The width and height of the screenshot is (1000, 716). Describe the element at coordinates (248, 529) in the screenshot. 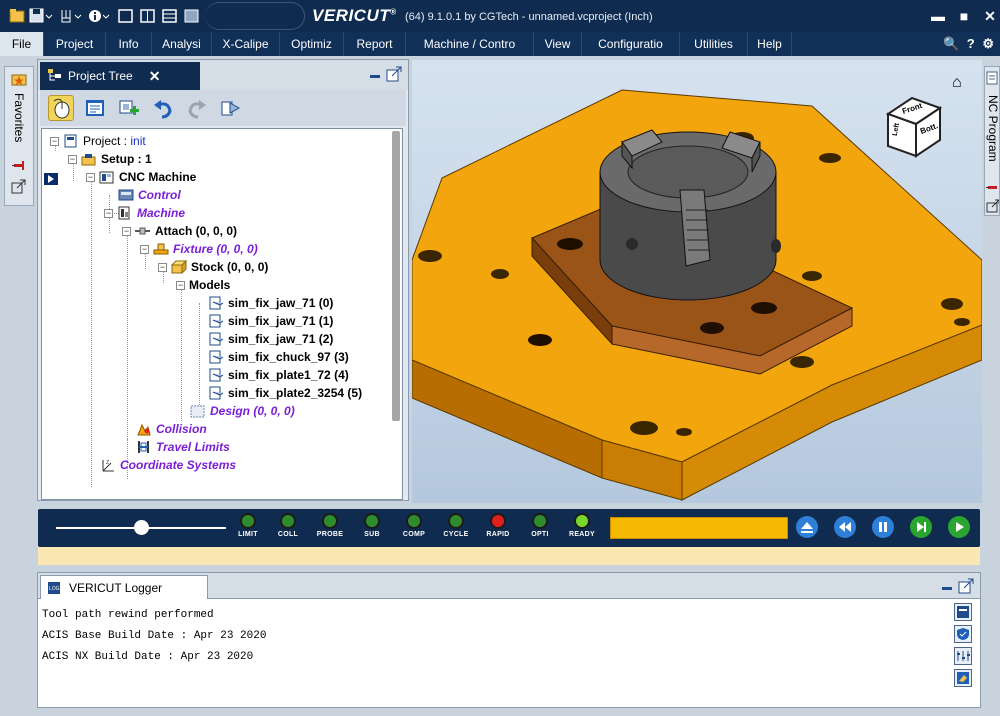

I see `led-limit: LIMIT` at that location.